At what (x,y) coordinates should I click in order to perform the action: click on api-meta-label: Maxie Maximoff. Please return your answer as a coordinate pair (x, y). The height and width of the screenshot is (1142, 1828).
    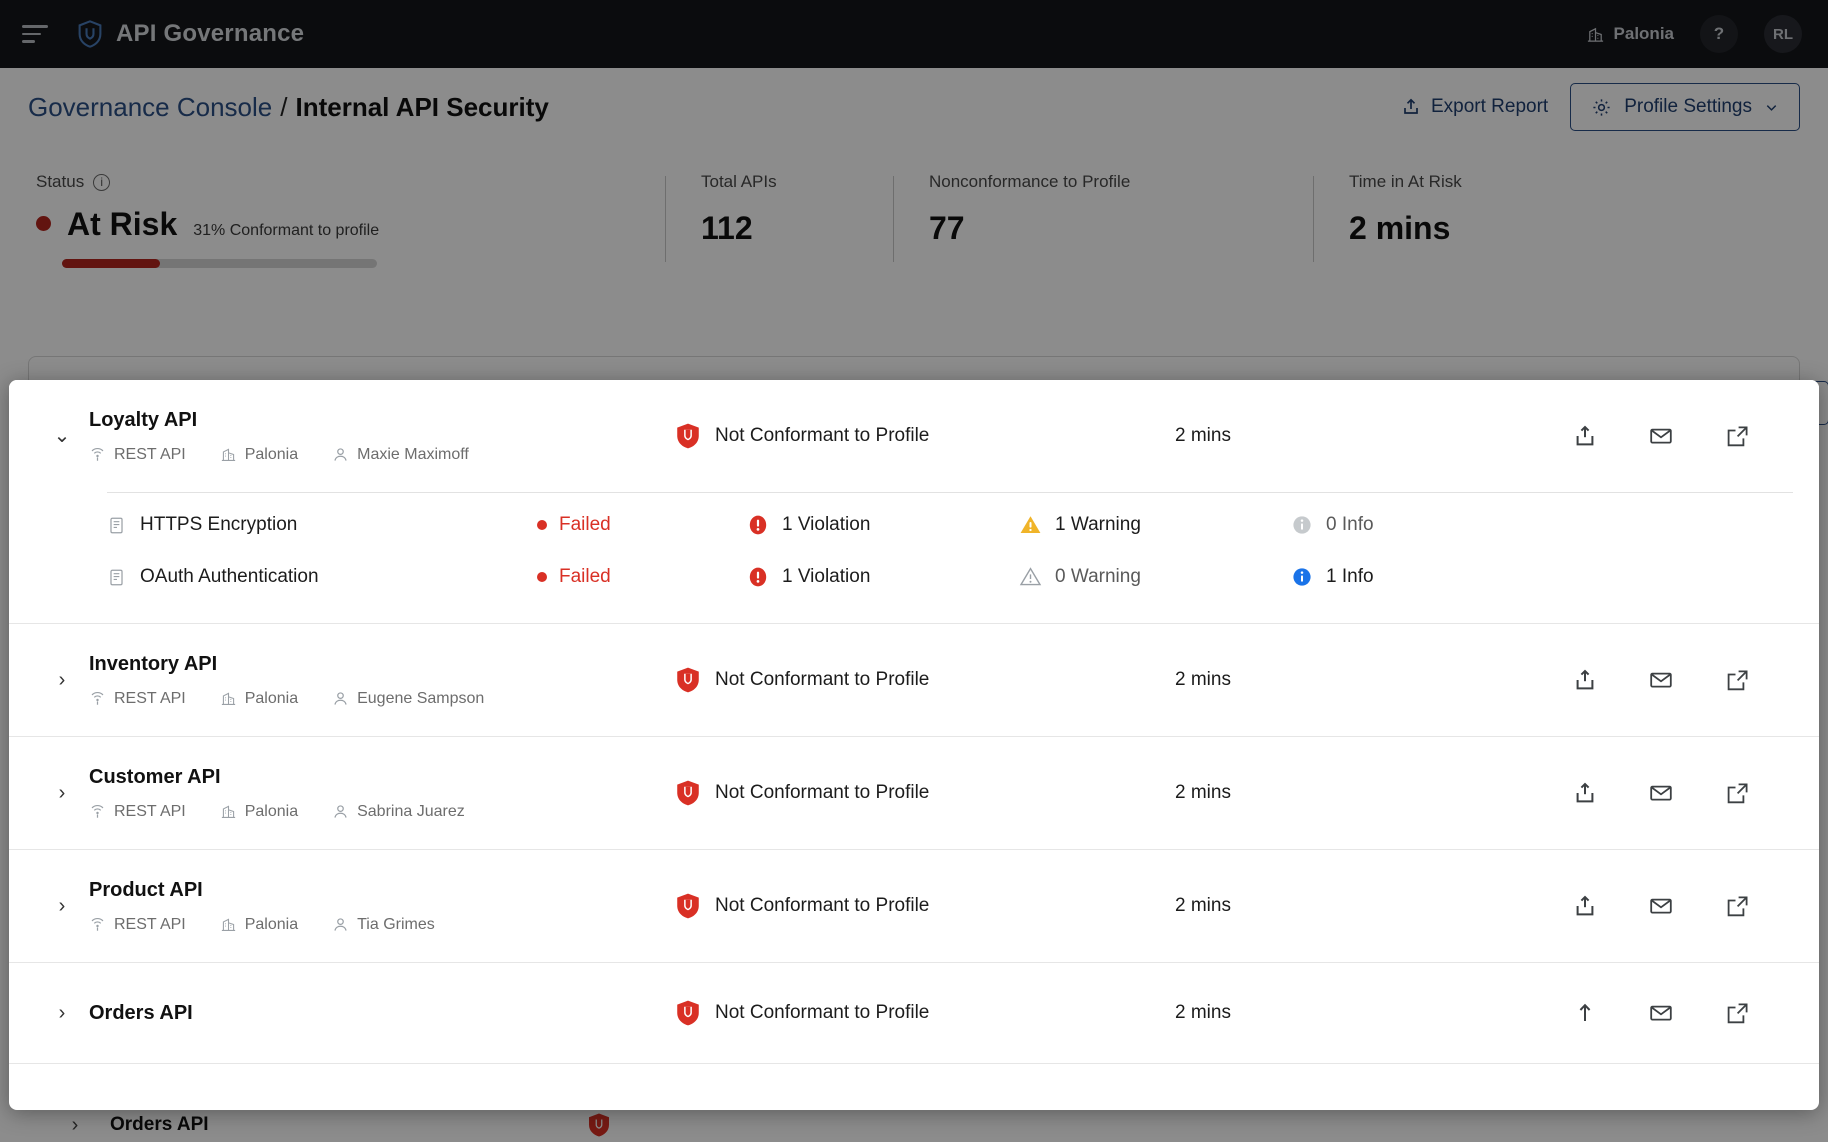
    Looking at the image, I should click on (413, 454).